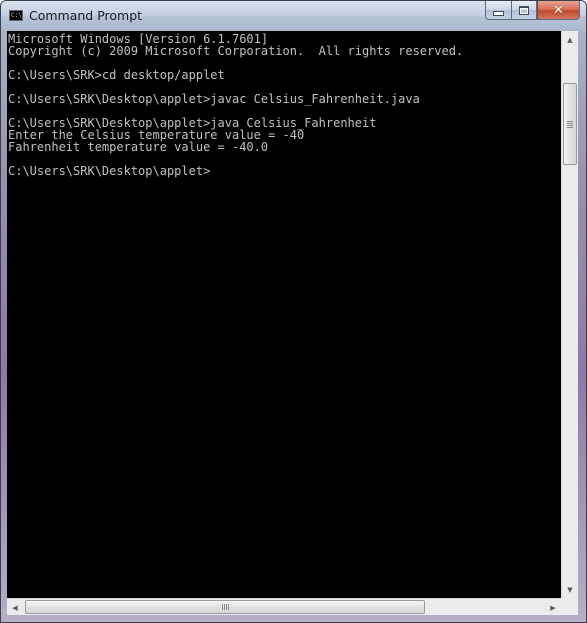 Image resolution: width=587 pixels, height=623 pixels. What do you see at coordinates (17, 15) in the screenshot?
I see `command-prompt-icon: C:\_` at bounding box center [17, 15].